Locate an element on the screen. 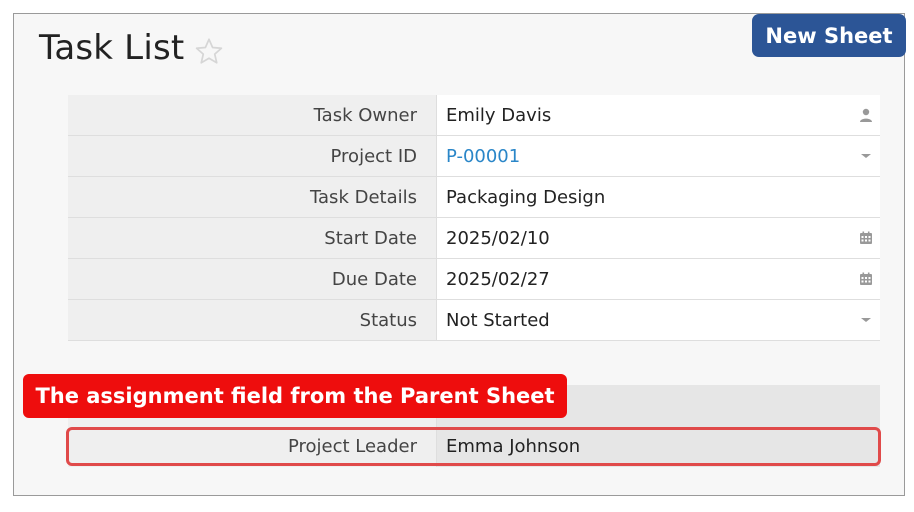 This screenshot has width=914, height=512. project-id-field: P-00001 is located at coordinates (658, 156).